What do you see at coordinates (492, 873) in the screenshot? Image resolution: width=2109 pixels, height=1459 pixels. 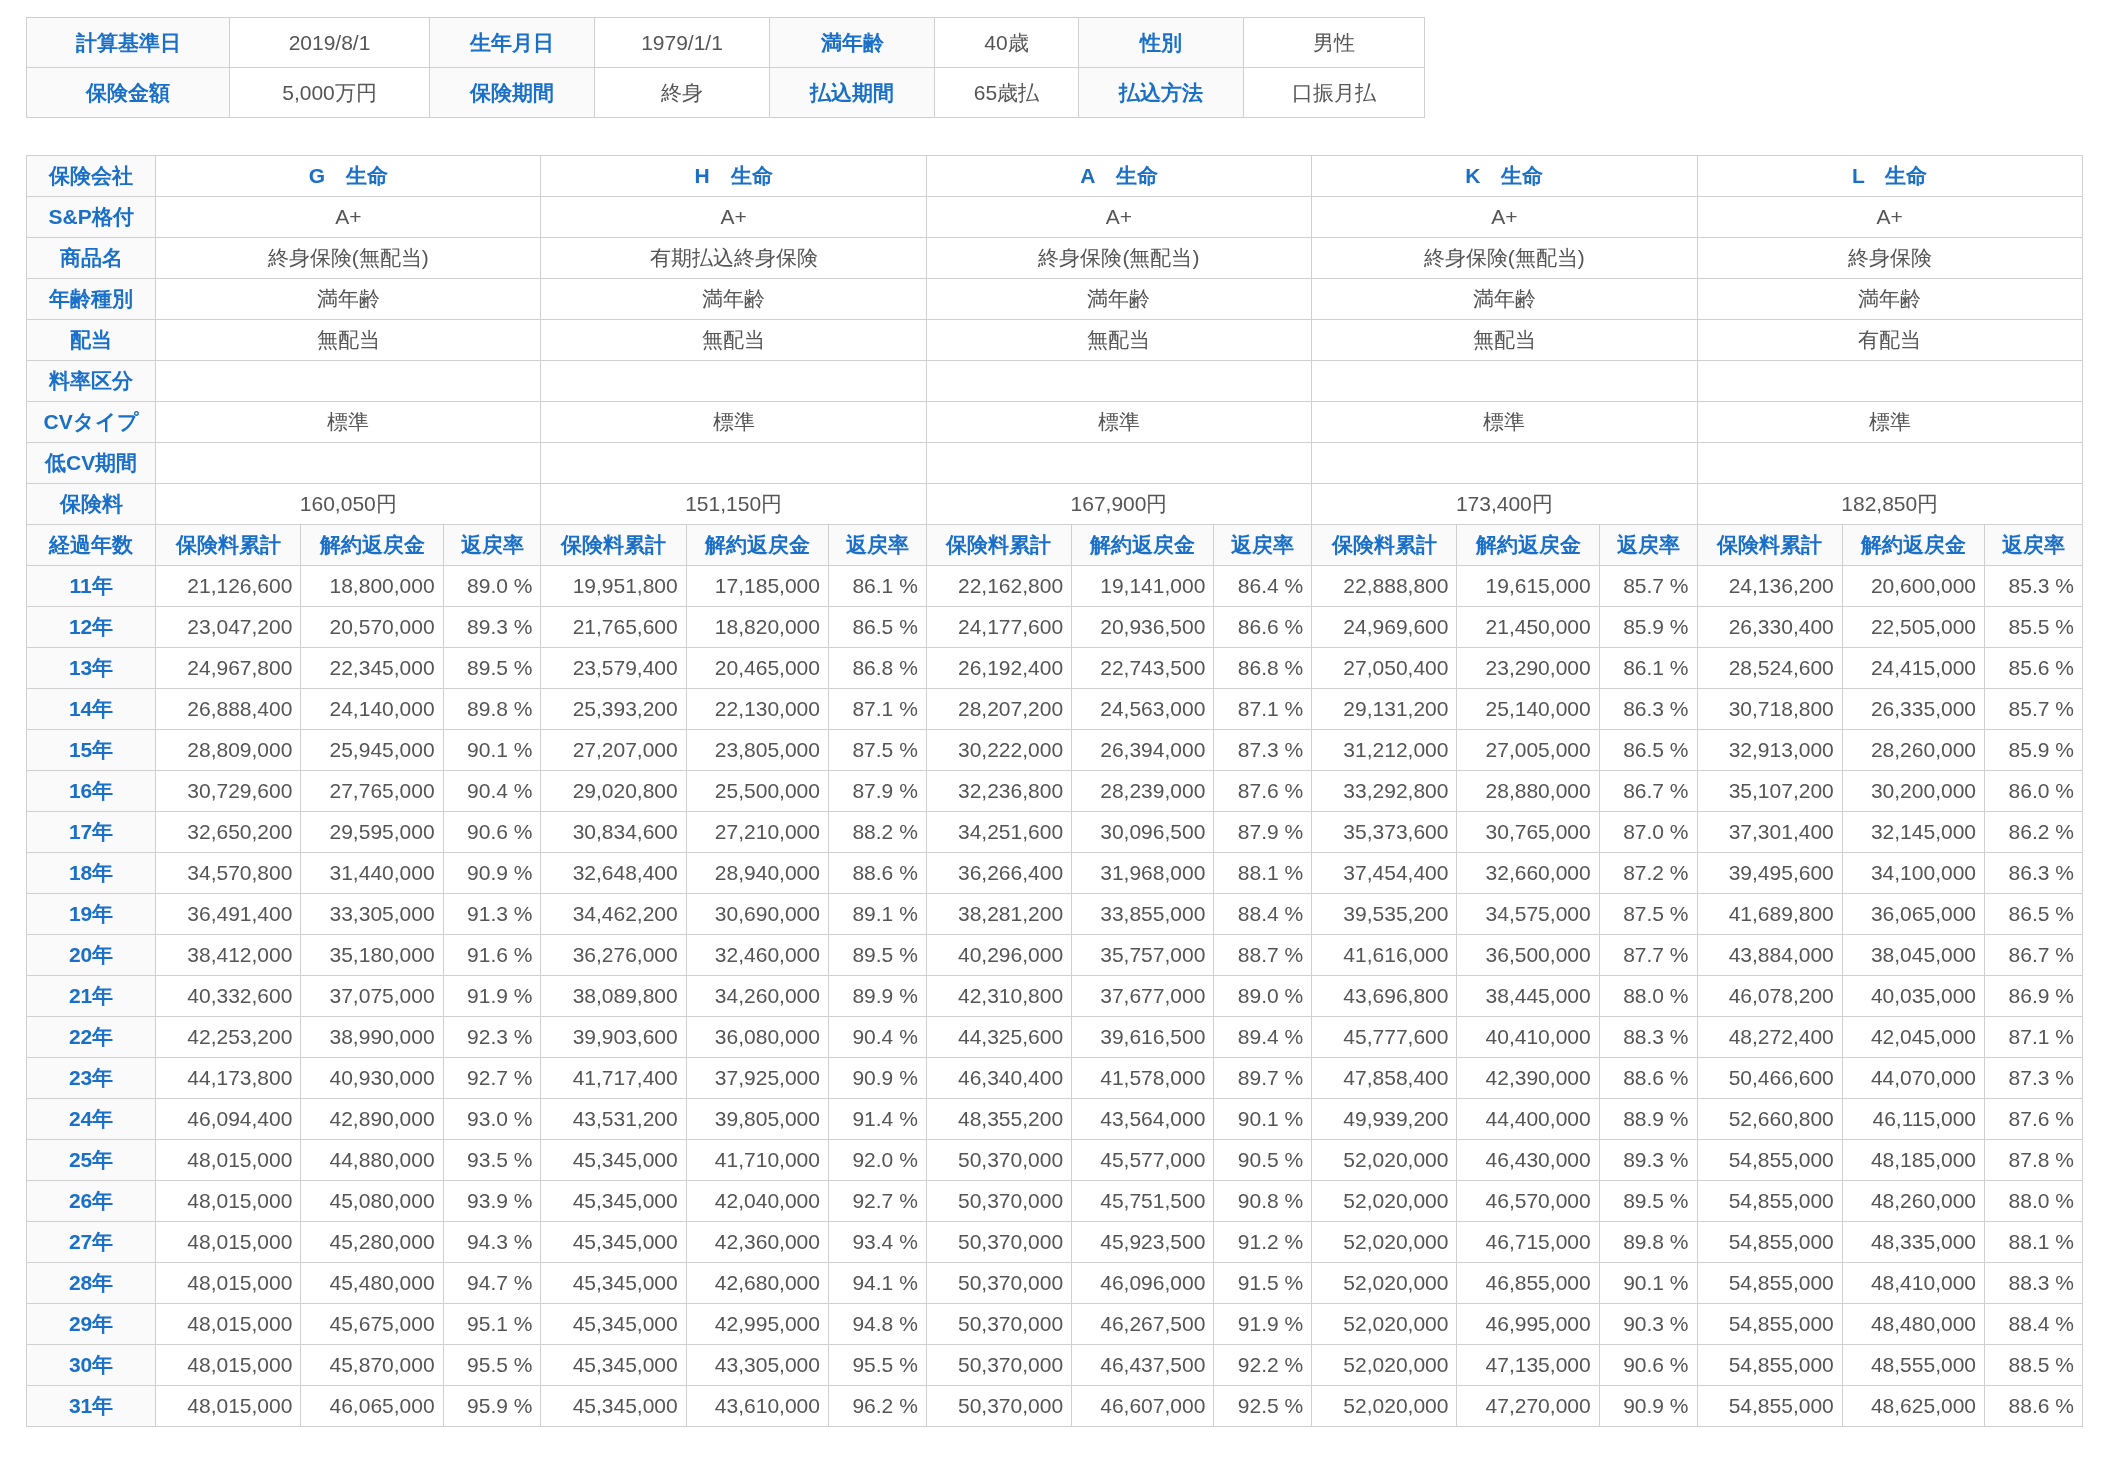 I see `table-cell: 90.9 %` at bounding box center [492, 873].